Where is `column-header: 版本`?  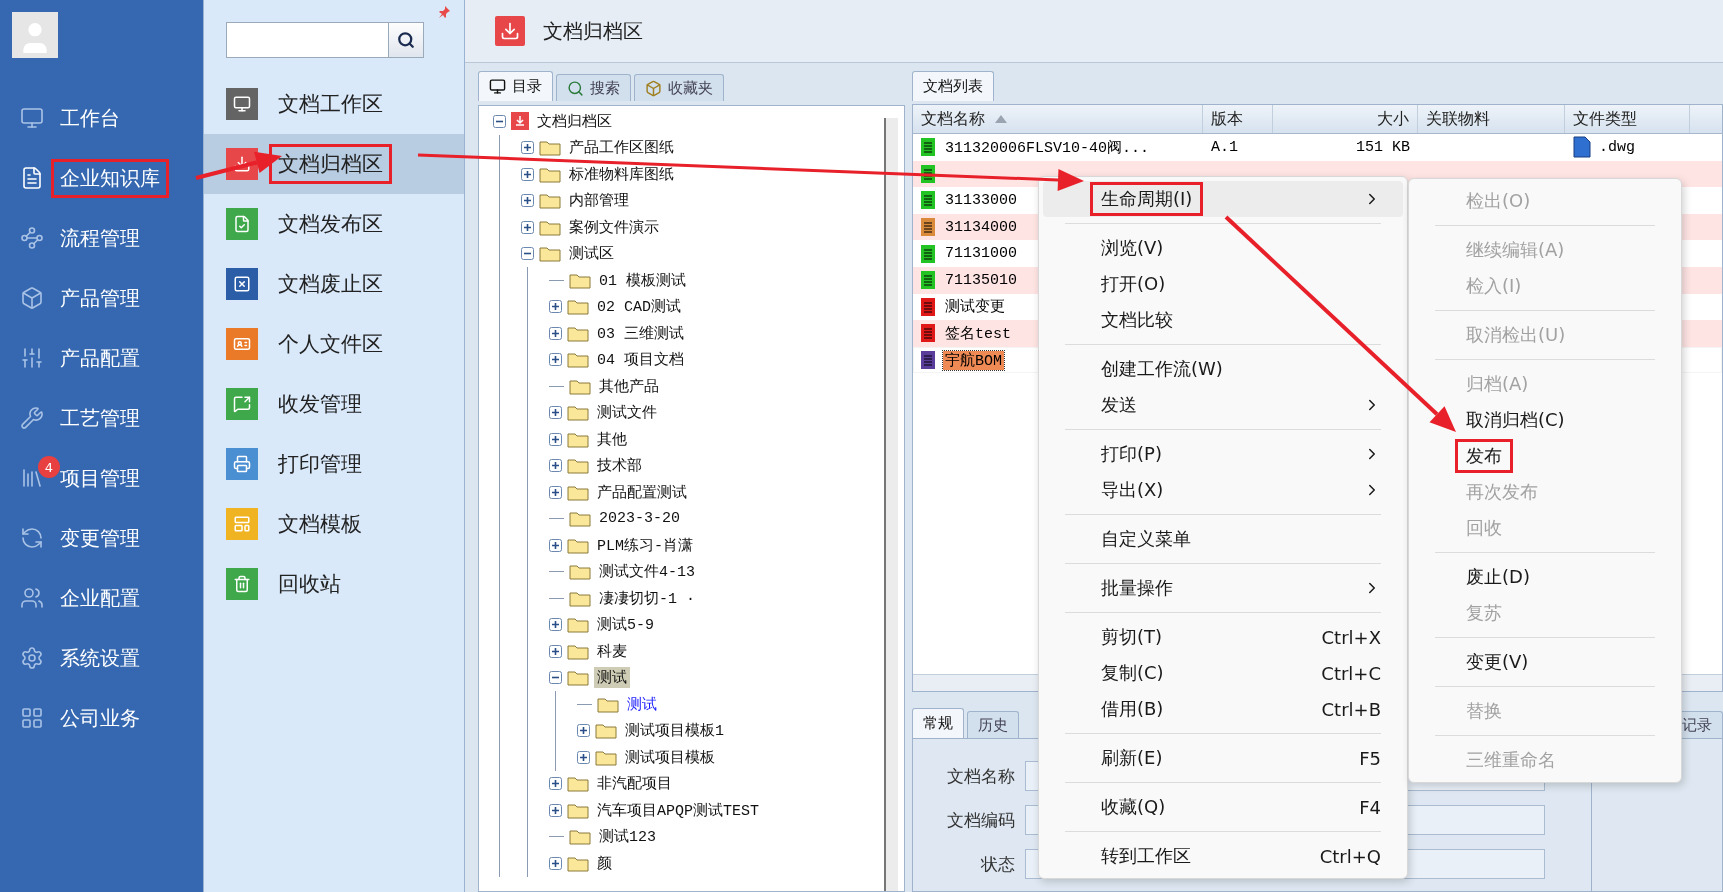 column-header: 版本 is located at coordinates (1238, 119).